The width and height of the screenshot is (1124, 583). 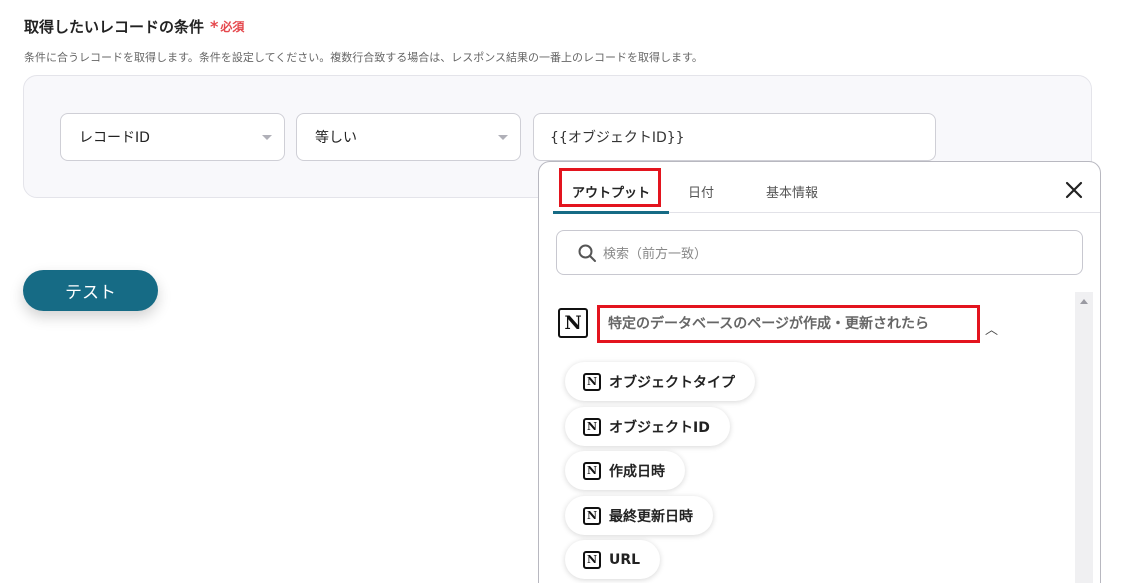 I want to click on output-item-label: 最終更新日時, so click(x=651, y=516).